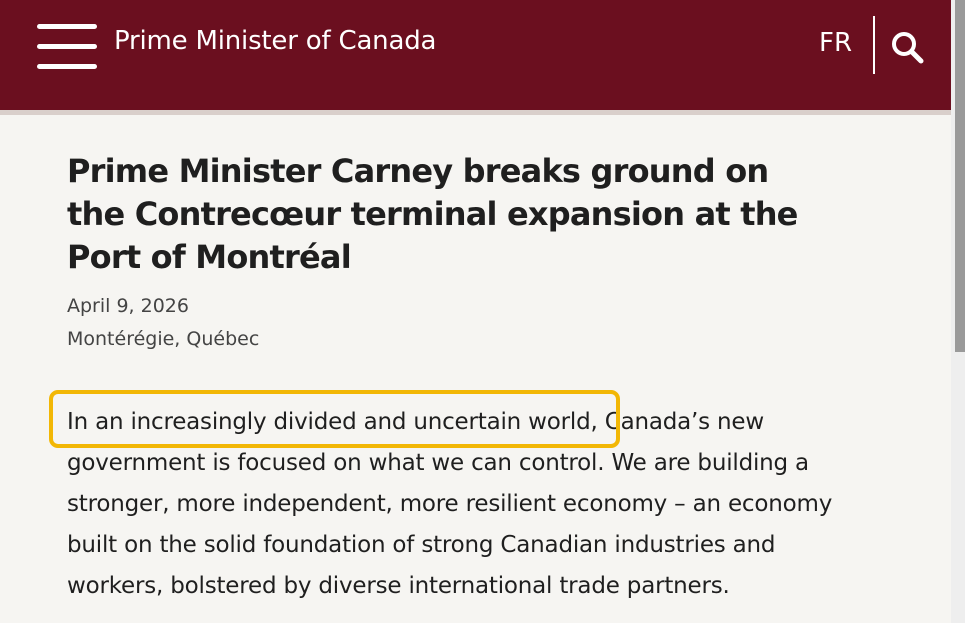 Image resolution: width=965 pixels, height=623 pixels. I want to click on header-divider, so click(874, 45).